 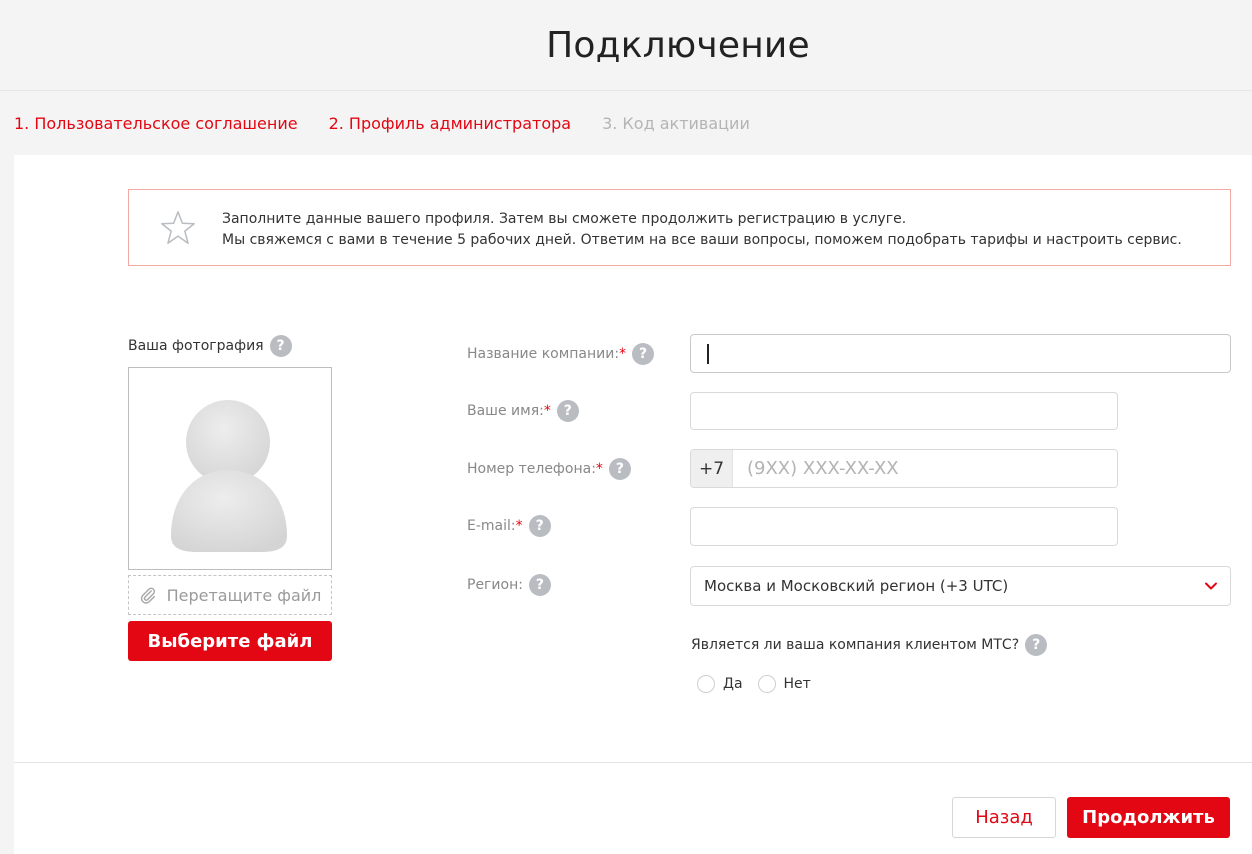 What do you see at coordinates (156, 123) in the screenshot?
I see `step-user-agreement: 1. Пользовательское соглашение` at bounding box center [156, 123].